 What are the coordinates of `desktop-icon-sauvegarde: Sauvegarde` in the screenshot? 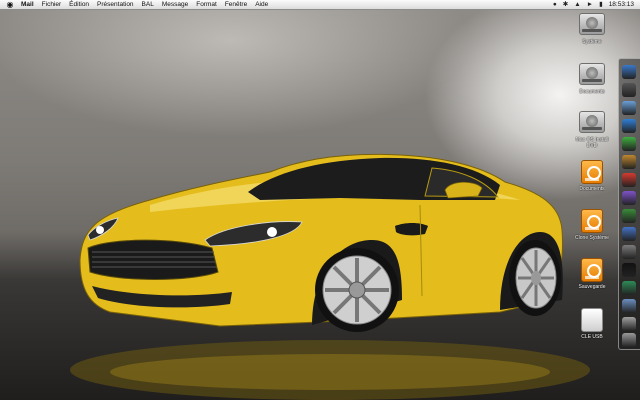 It's located at (592, 274).